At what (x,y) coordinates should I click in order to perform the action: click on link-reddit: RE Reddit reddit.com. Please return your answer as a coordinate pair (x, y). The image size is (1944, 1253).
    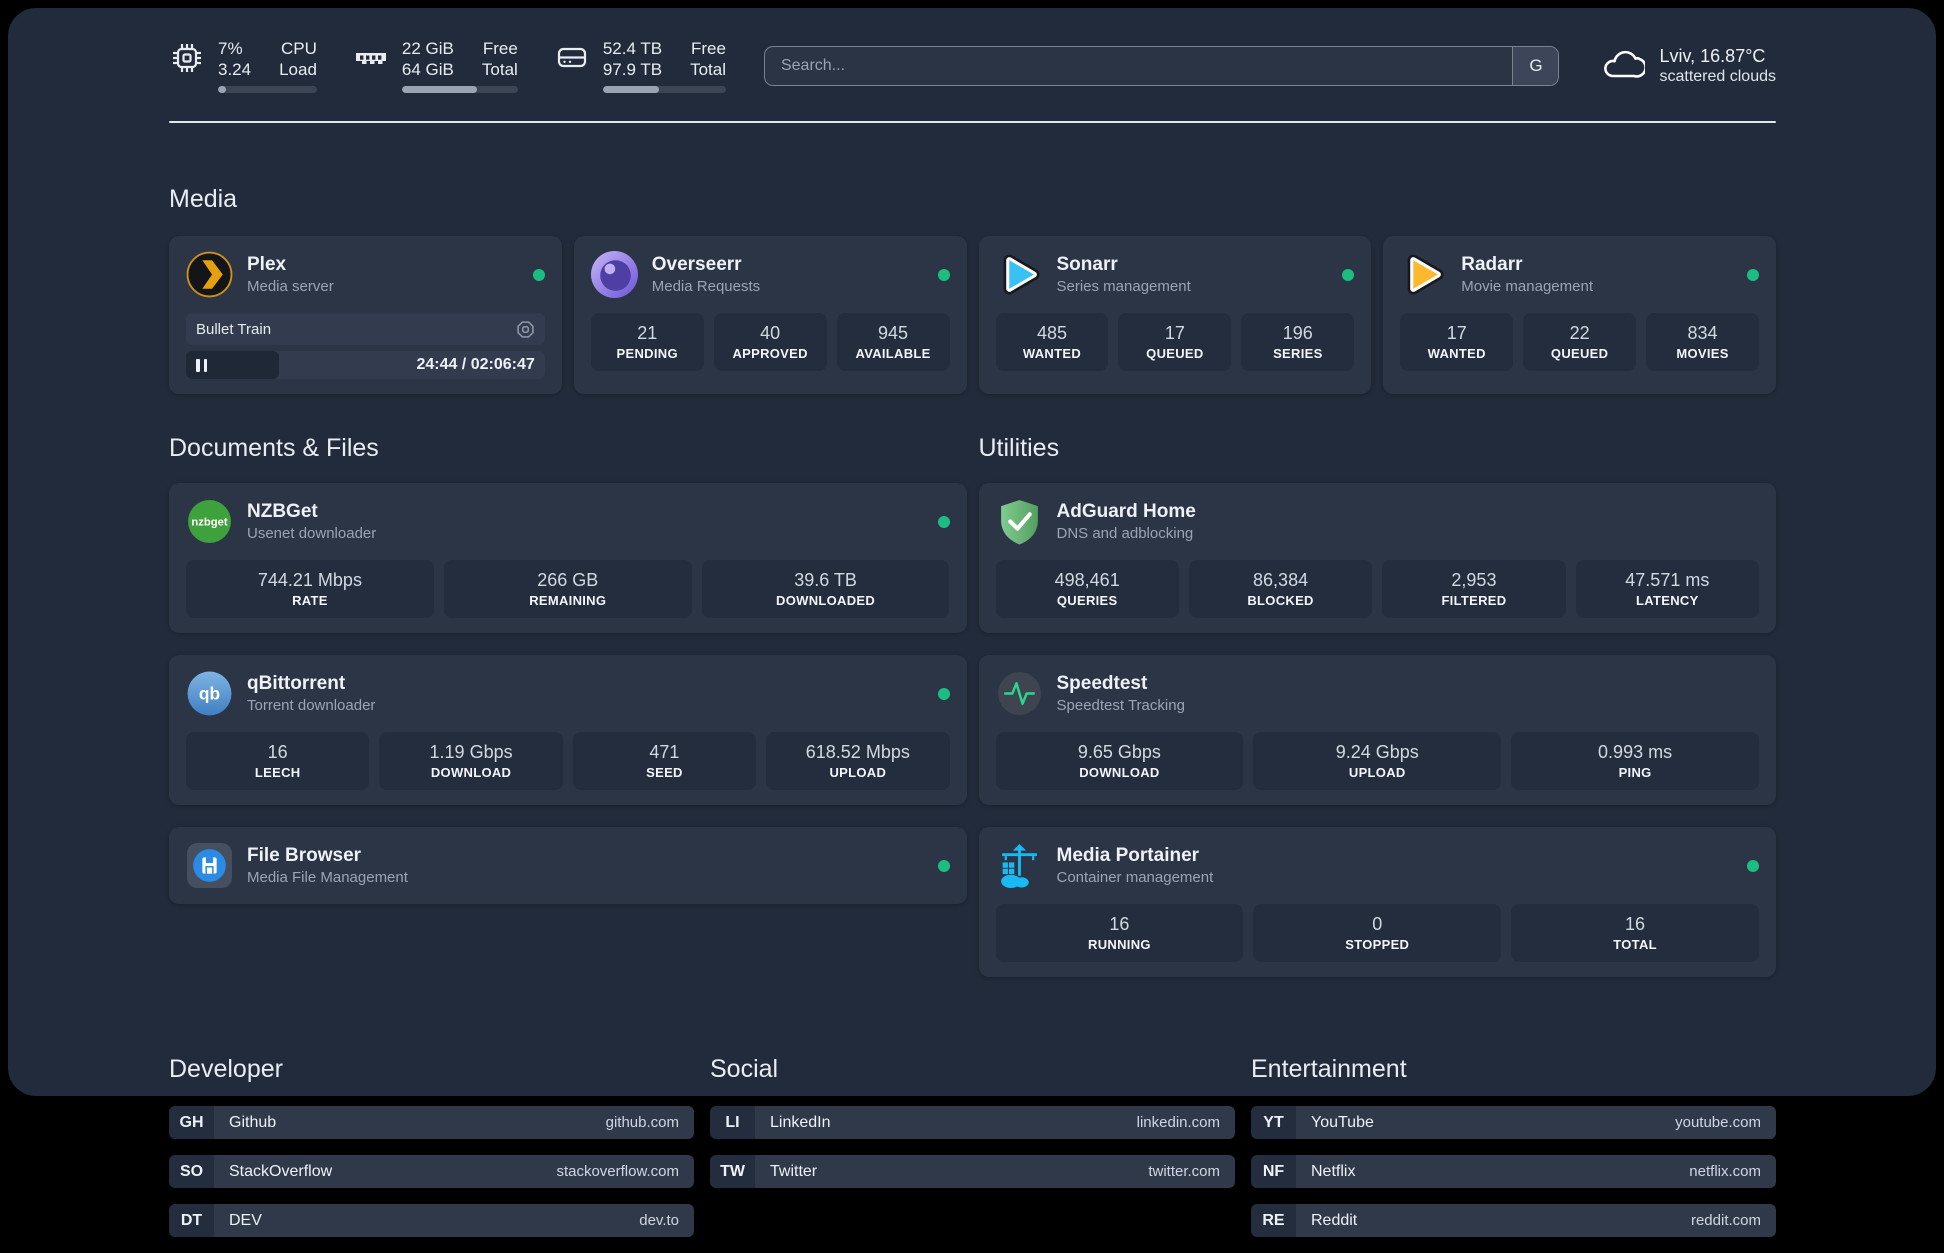
    Looking at the image, I should click on (1513, 1220).